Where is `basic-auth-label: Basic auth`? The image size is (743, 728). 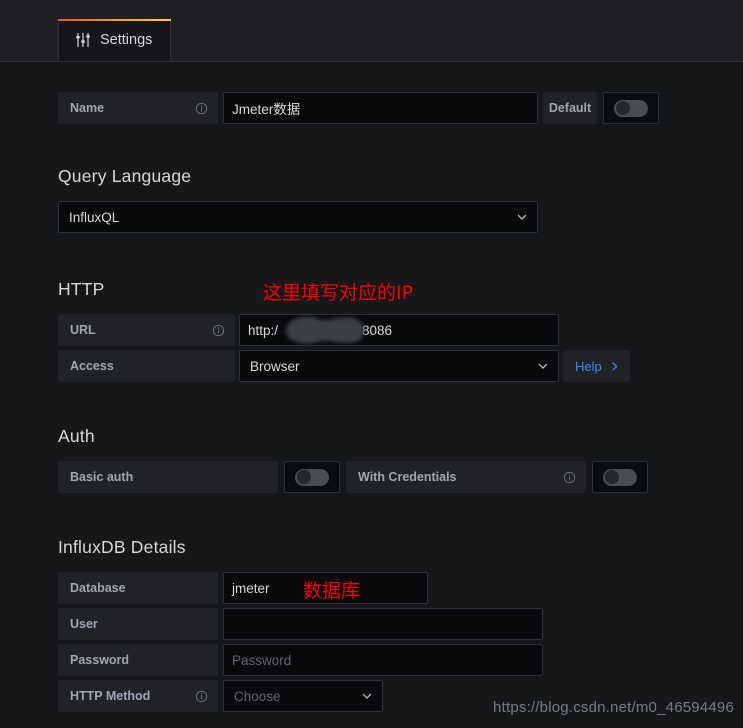
basic-auth-label: Basic auth is located at coordinates (168, 477).